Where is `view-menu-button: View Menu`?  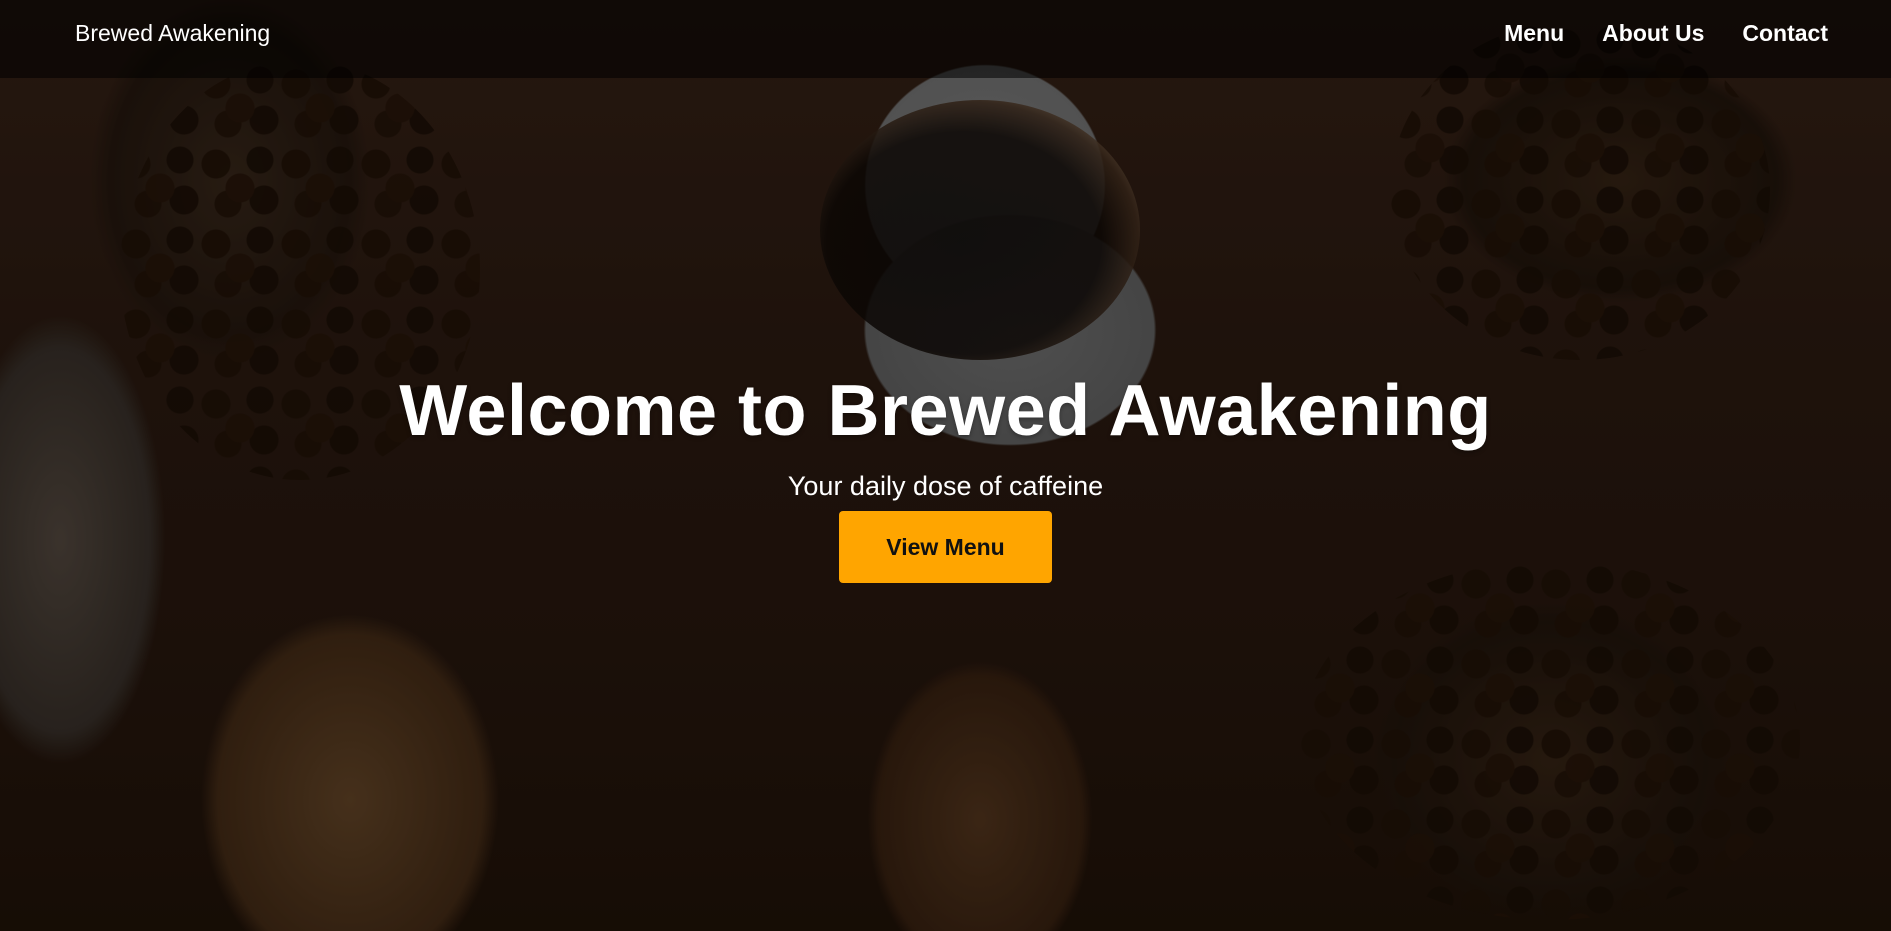
view-menu-button: View Menu is located at coordinates (945, 547).